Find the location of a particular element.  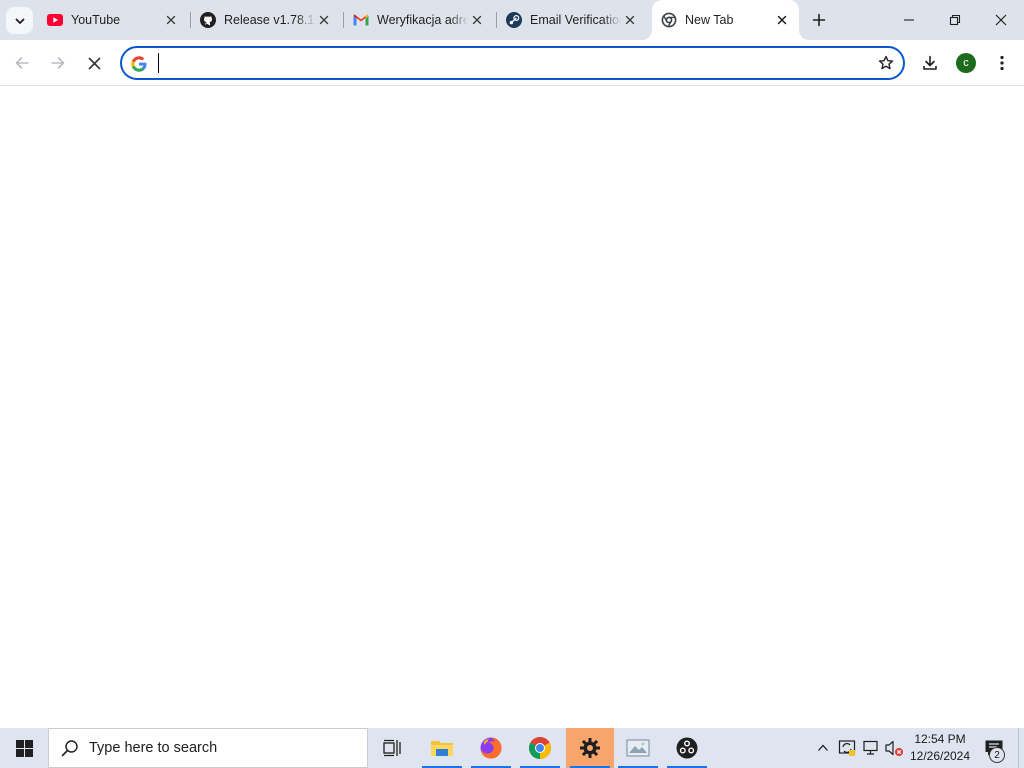

steam-icon is located at coordinates (514, 20).